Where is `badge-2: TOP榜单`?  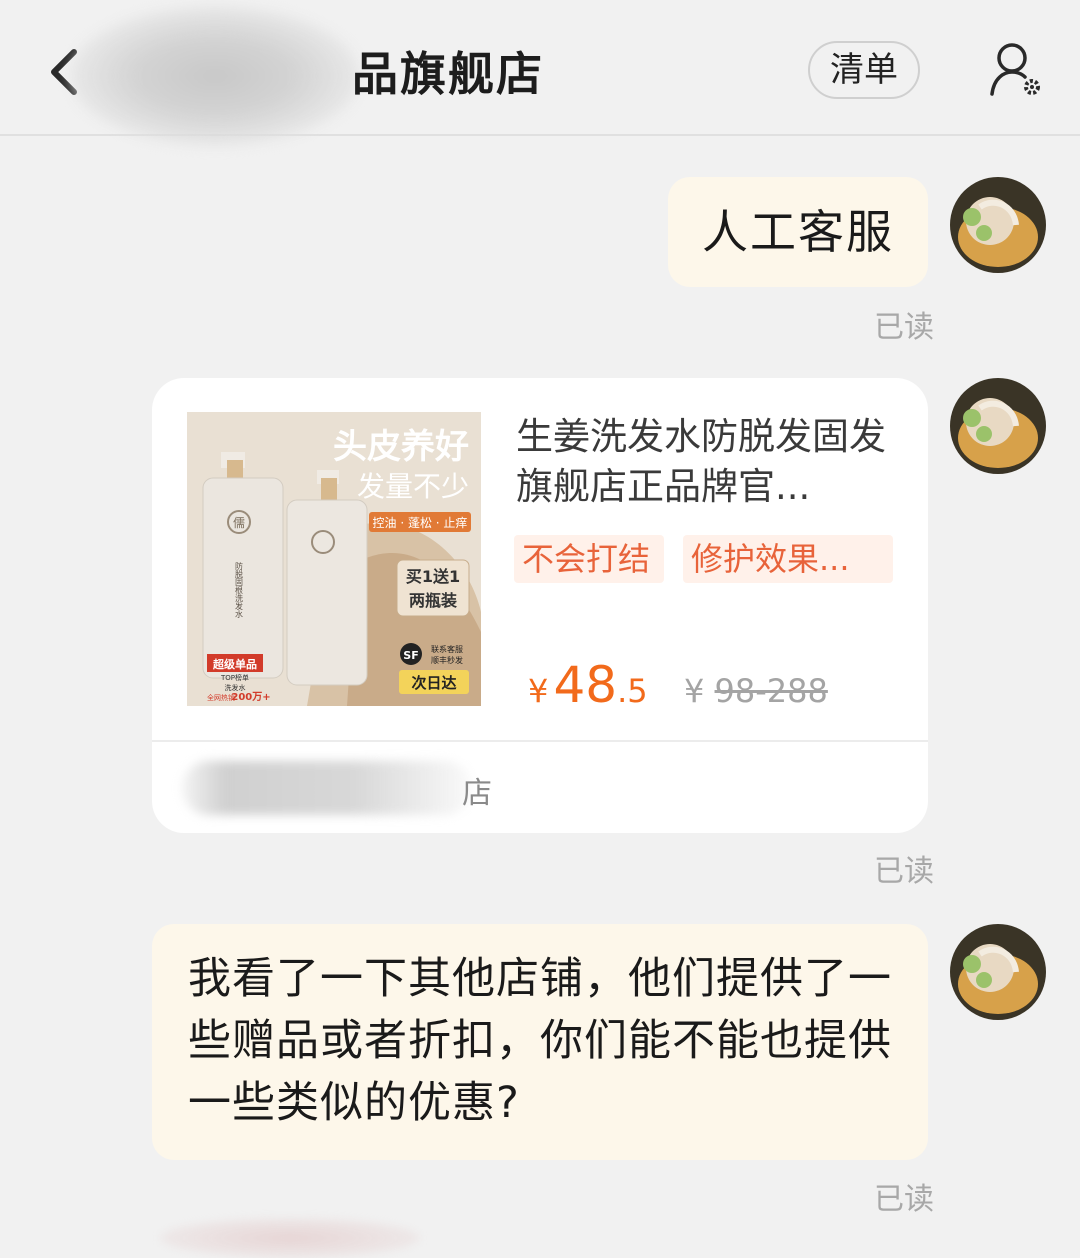 badge-2: TOP榜单 is located at coordinates (234, 677).